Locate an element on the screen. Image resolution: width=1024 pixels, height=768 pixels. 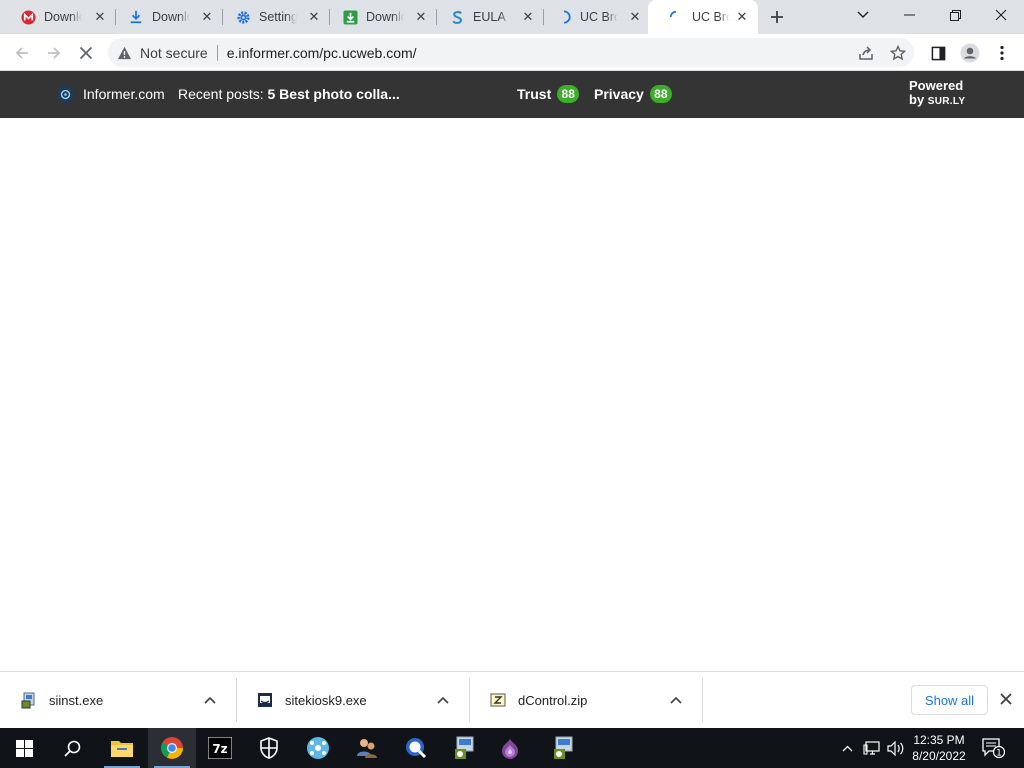
clock-date: 8/20/2022 is located at coordinates (939, 756).